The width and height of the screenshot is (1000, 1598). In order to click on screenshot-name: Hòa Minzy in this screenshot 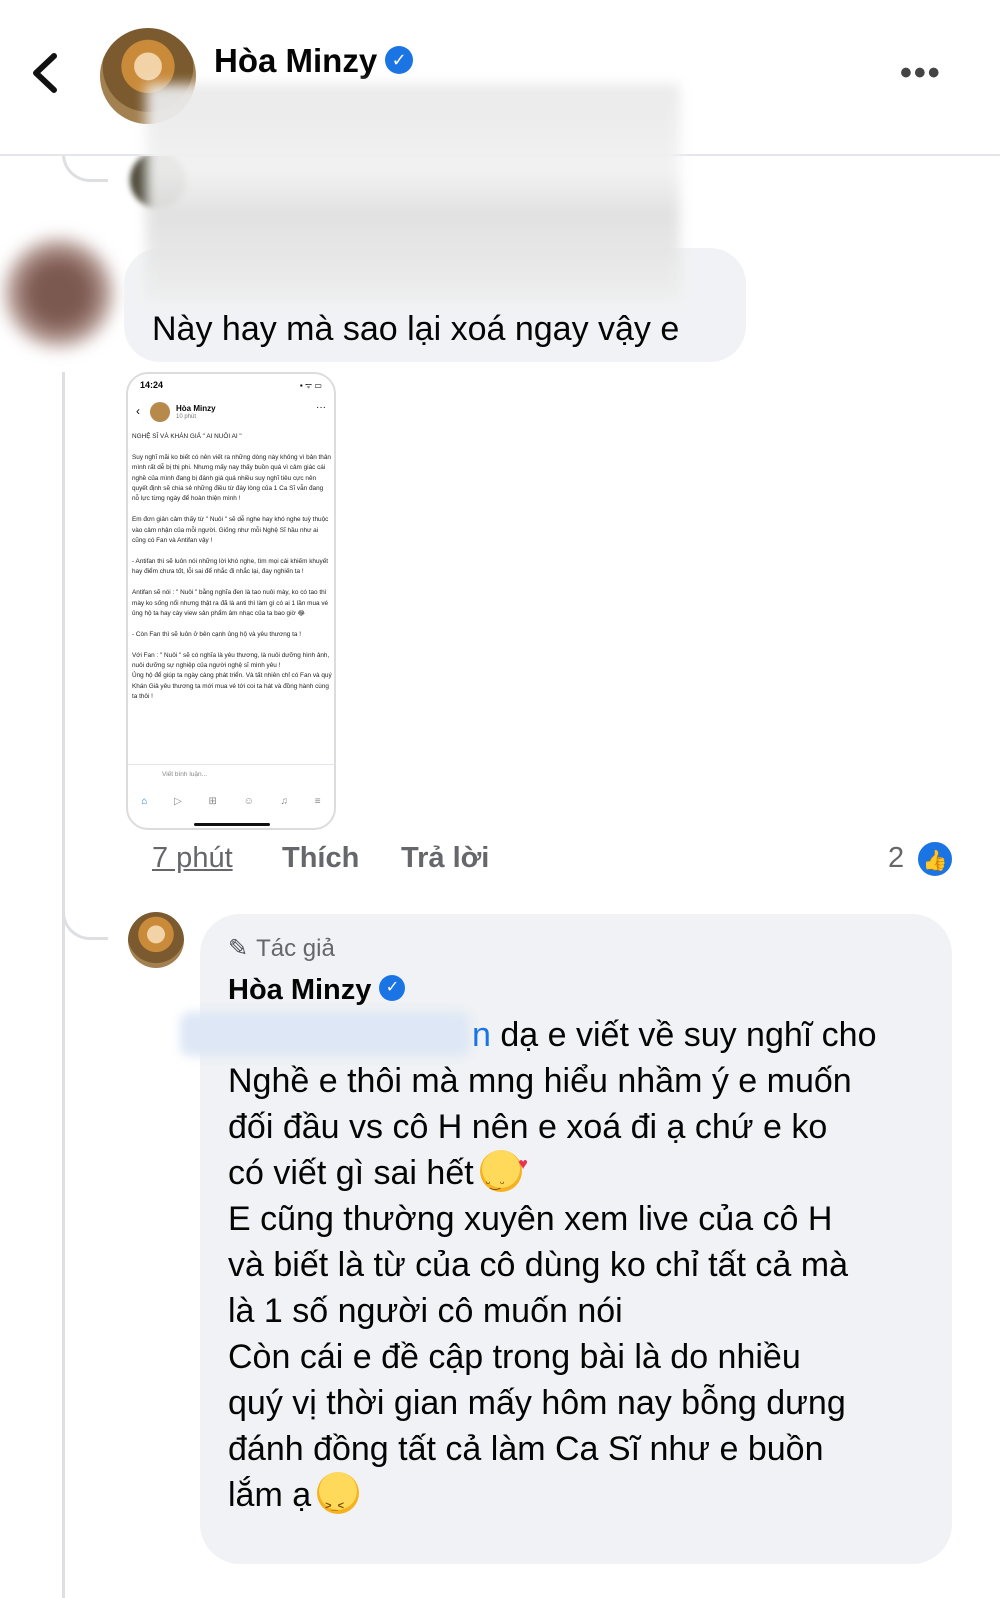, I will do `click(196, 408)`.